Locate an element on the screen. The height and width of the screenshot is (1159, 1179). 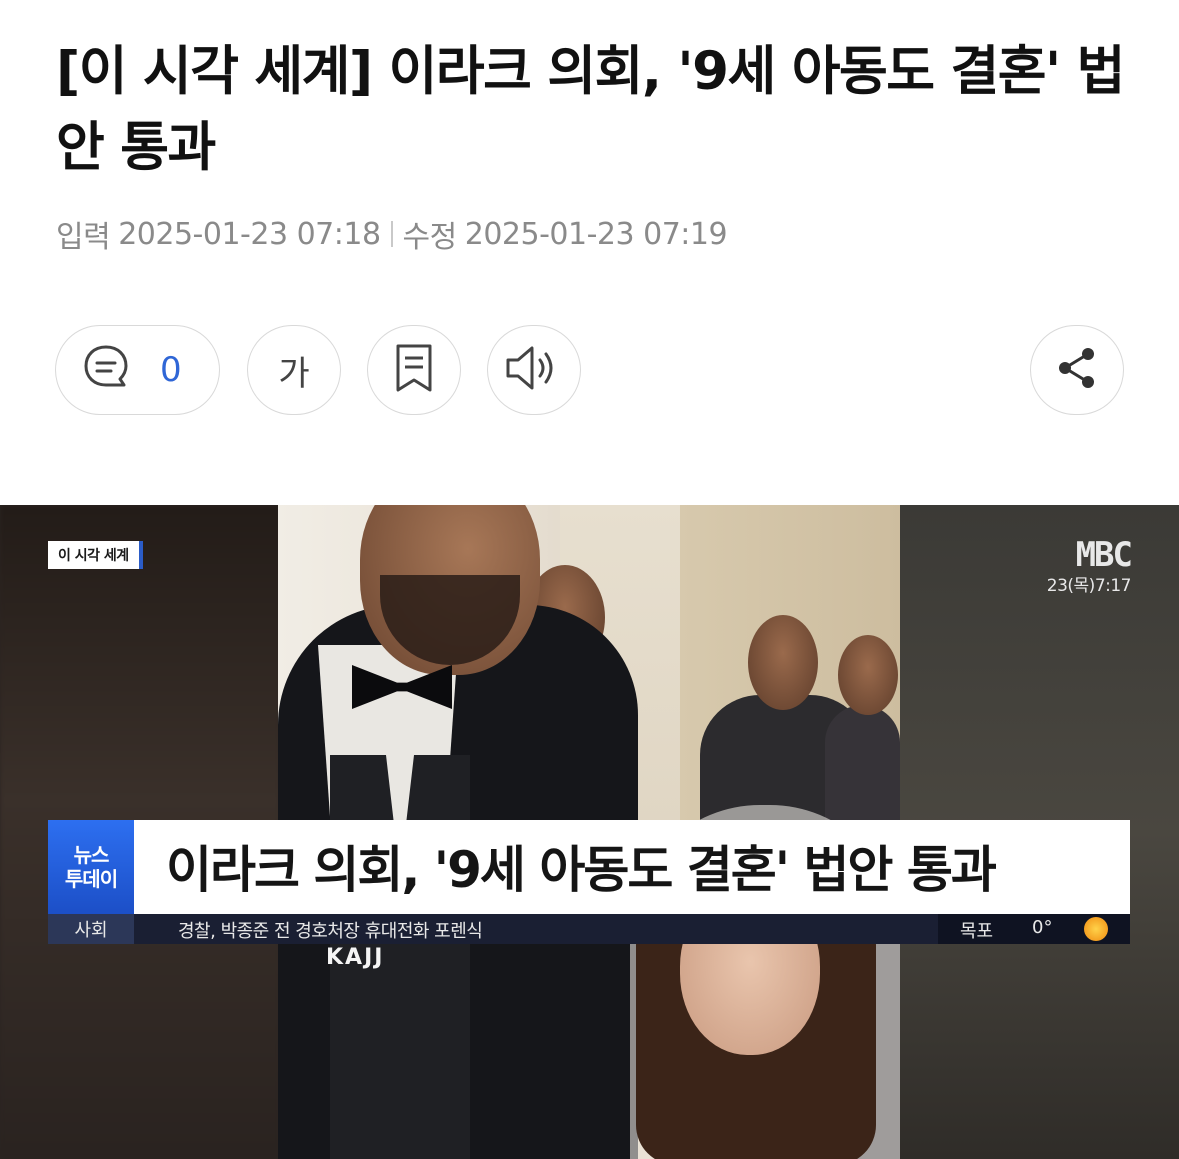
share-icon is located at coordinates (1077, 370).